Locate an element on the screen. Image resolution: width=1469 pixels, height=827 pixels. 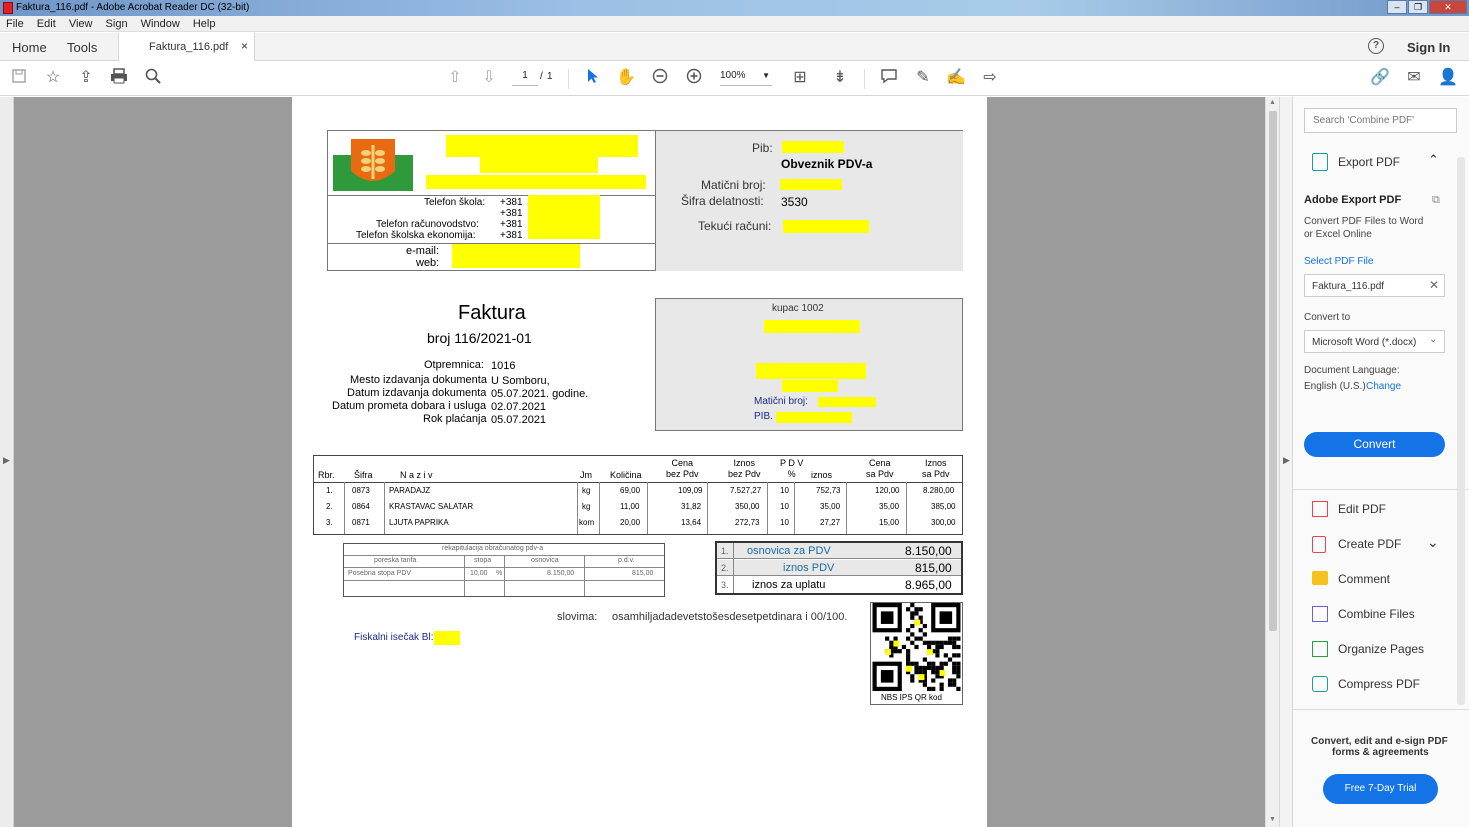
hand-tool-icon: ✋ is located at coordinates (626, 78).